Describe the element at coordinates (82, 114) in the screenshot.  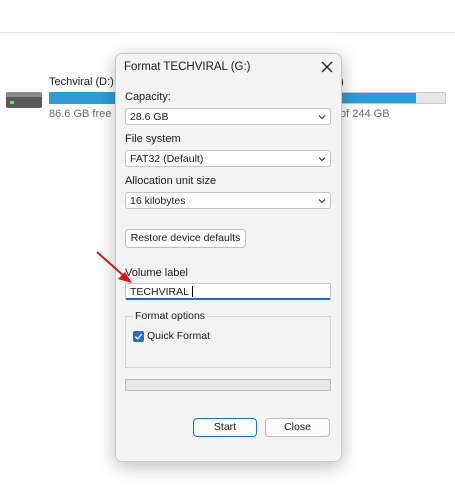
I see `drive-free-space: 86.6 GB free of 244 GB` at that location.